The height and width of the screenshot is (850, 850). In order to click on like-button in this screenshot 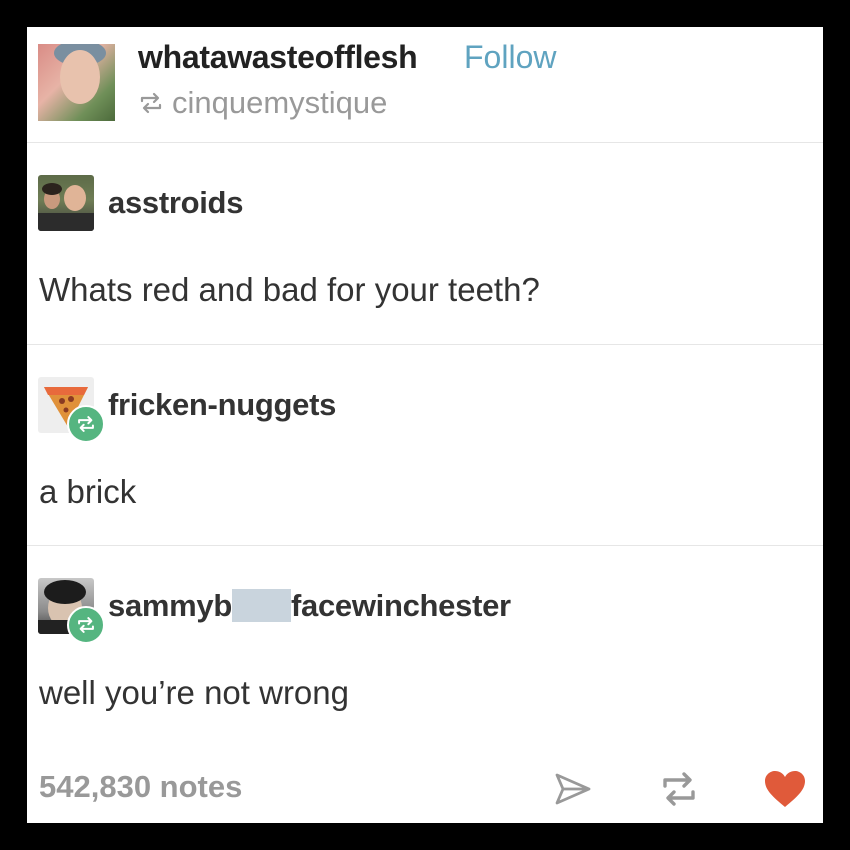, I will do `click(785, 789)`.